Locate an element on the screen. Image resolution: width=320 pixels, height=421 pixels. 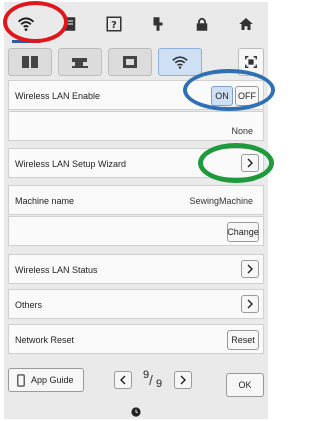
help-icon: ? is located at coordinates (114, 24).